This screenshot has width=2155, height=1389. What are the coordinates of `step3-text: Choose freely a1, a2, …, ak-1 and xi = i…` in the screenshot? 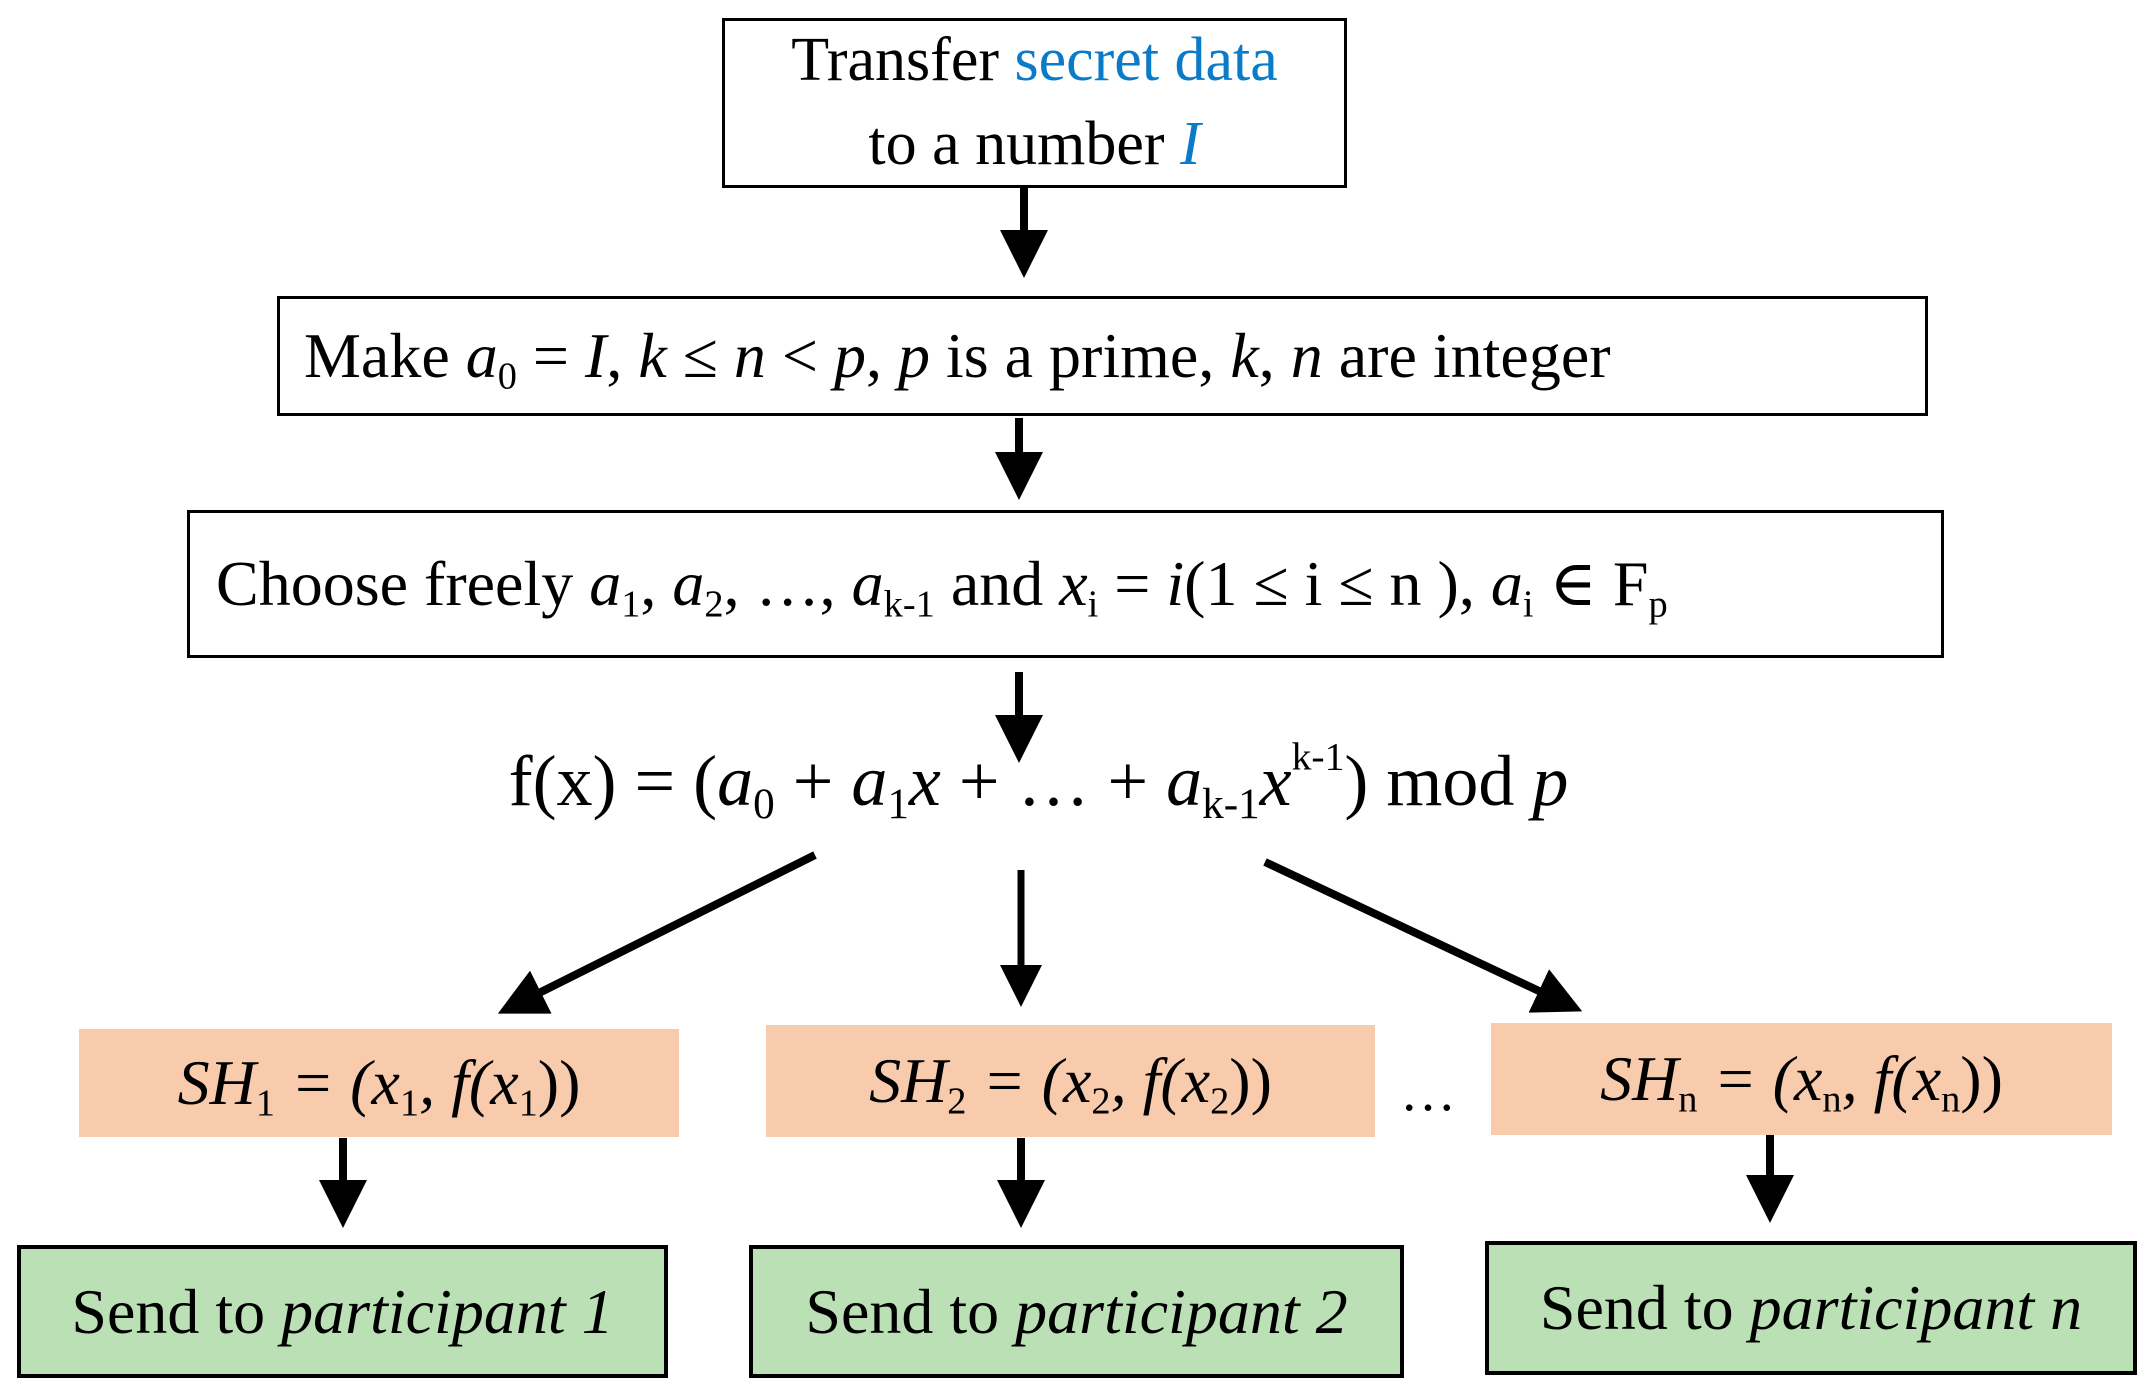 It's located at (942, 587).